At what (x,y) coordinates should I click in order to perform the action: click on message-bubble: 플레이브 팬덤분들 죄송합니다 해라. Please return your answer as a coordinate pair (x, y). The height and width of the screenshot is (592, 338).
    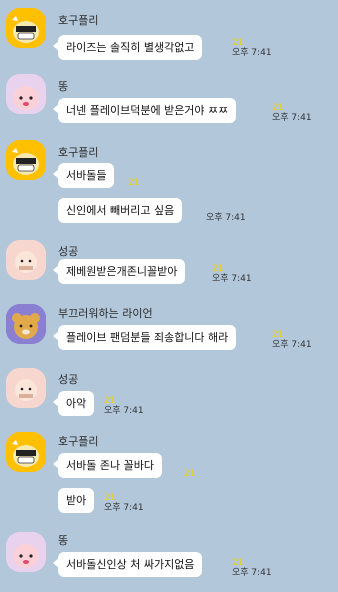
    Looking at the image, I should click on (144, 337).